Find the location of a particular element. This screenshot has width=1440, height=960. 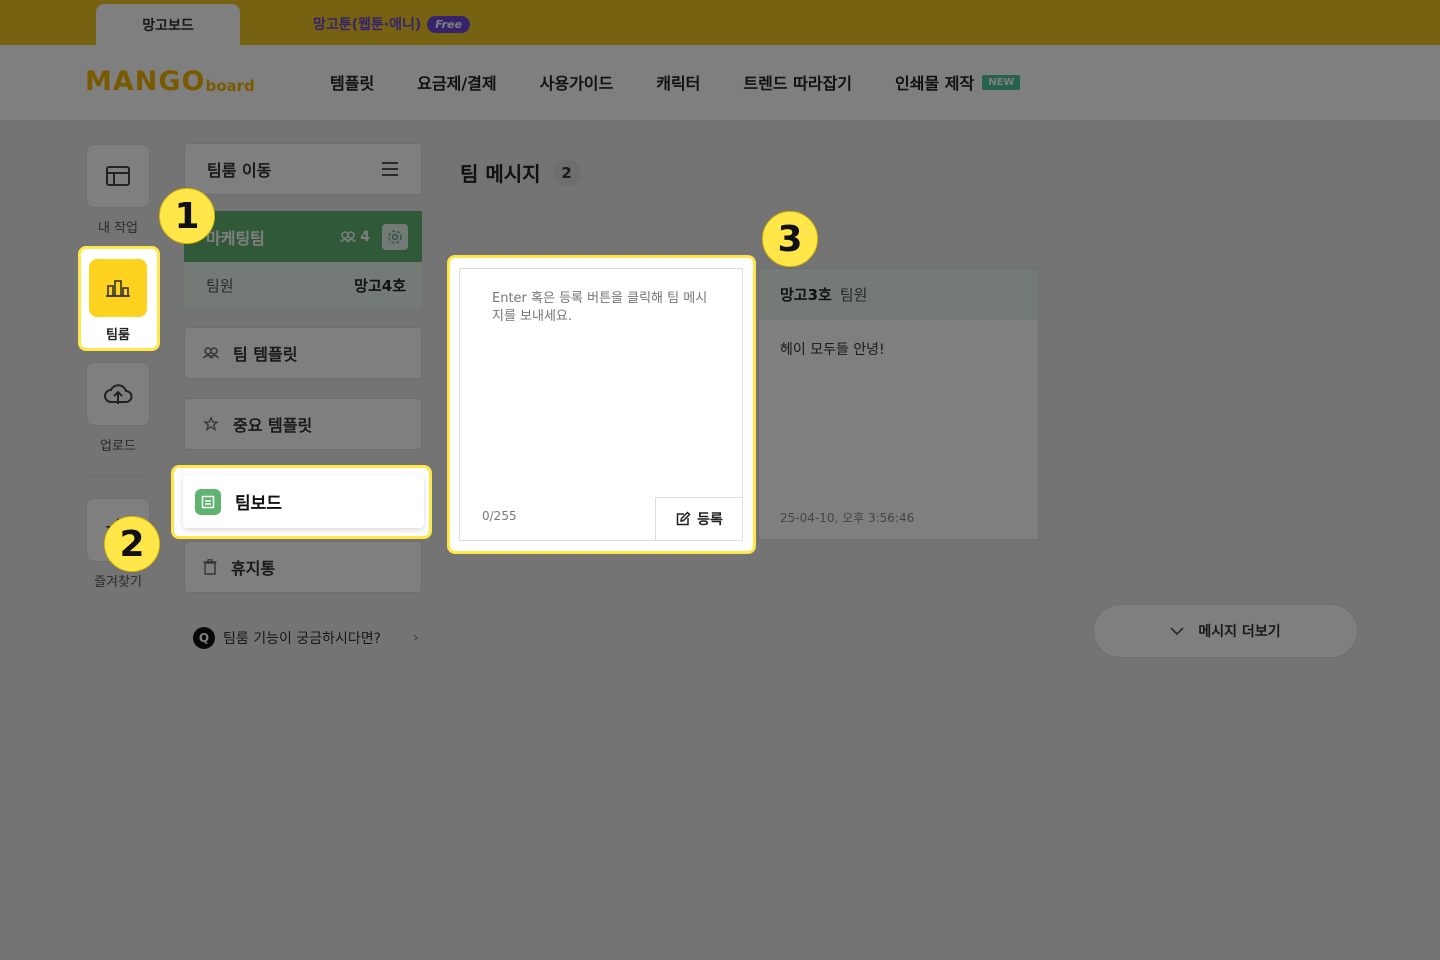

team-member-row: 팀원 망고4호 is located at coordinates (303, 285).